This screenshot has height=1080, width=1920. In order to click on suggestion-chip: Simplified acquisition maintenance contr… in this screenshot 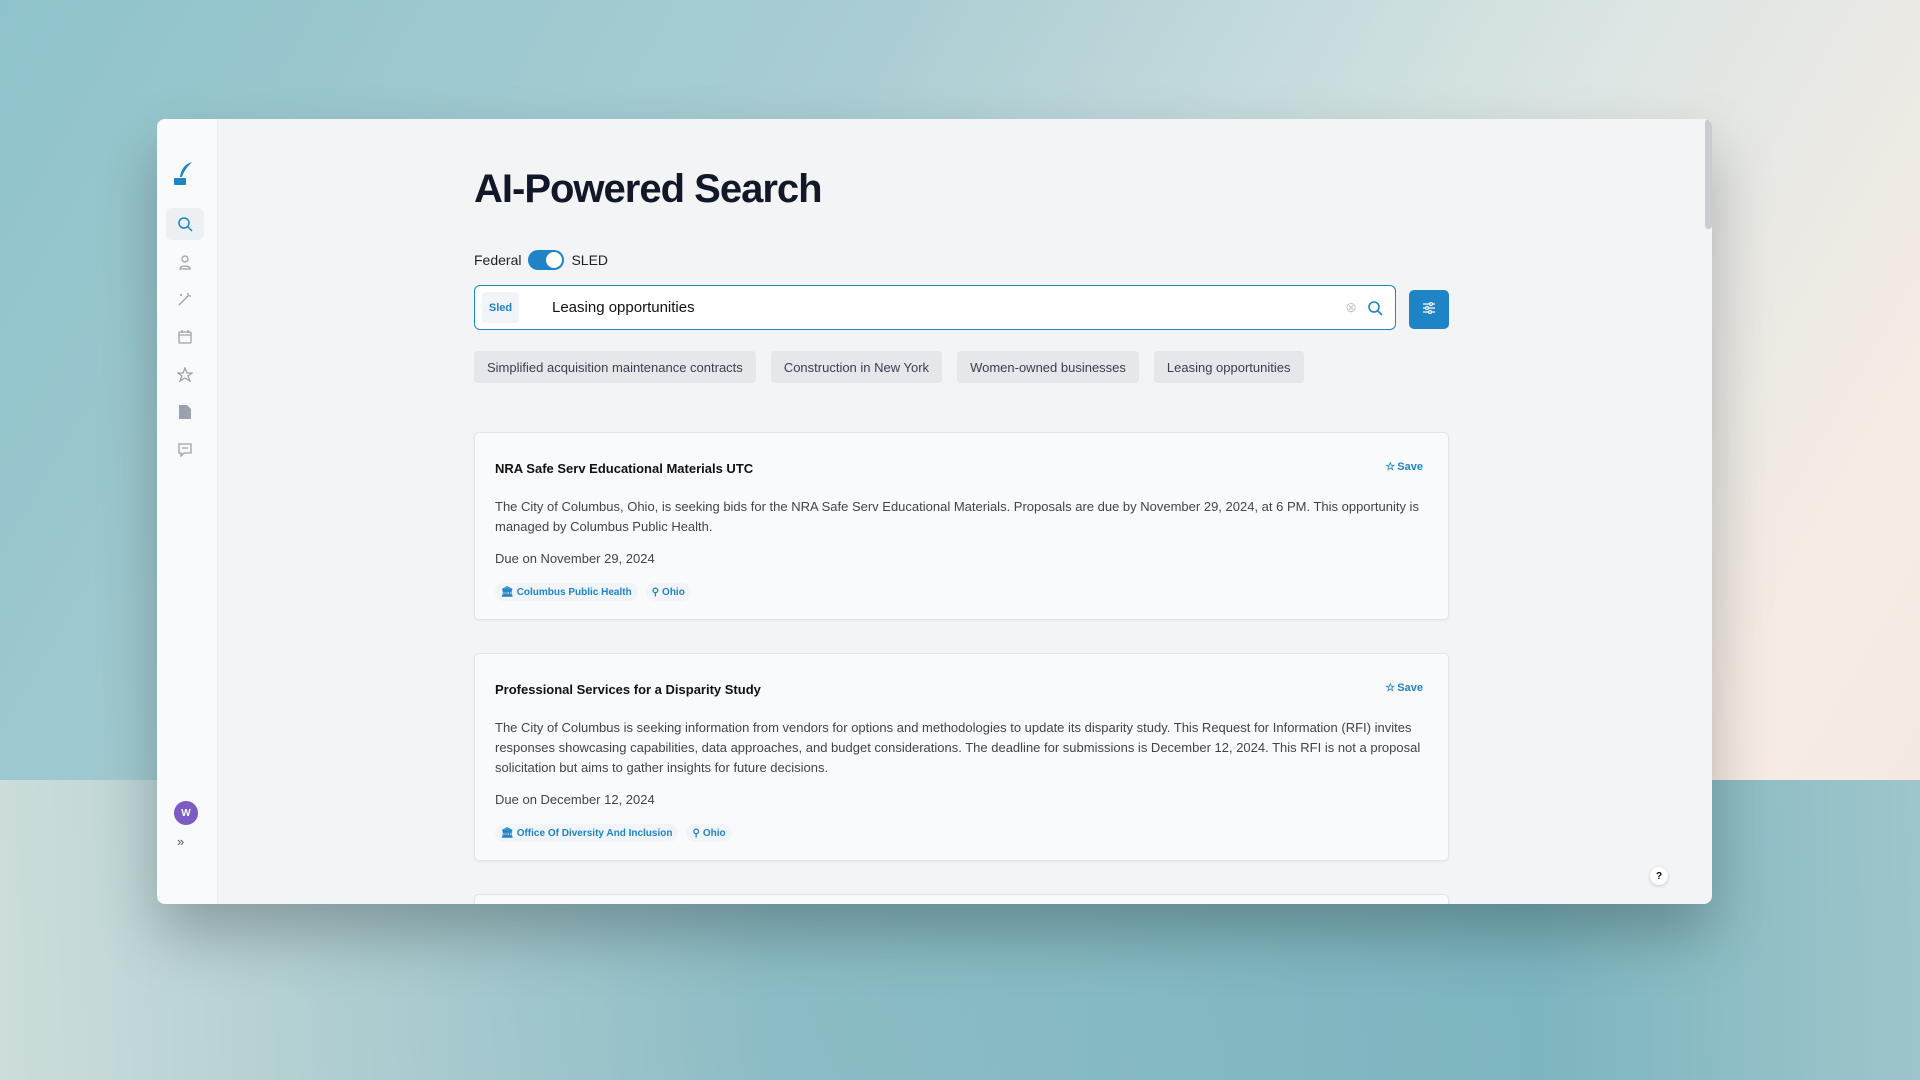, I will do `click(615, 367)`.